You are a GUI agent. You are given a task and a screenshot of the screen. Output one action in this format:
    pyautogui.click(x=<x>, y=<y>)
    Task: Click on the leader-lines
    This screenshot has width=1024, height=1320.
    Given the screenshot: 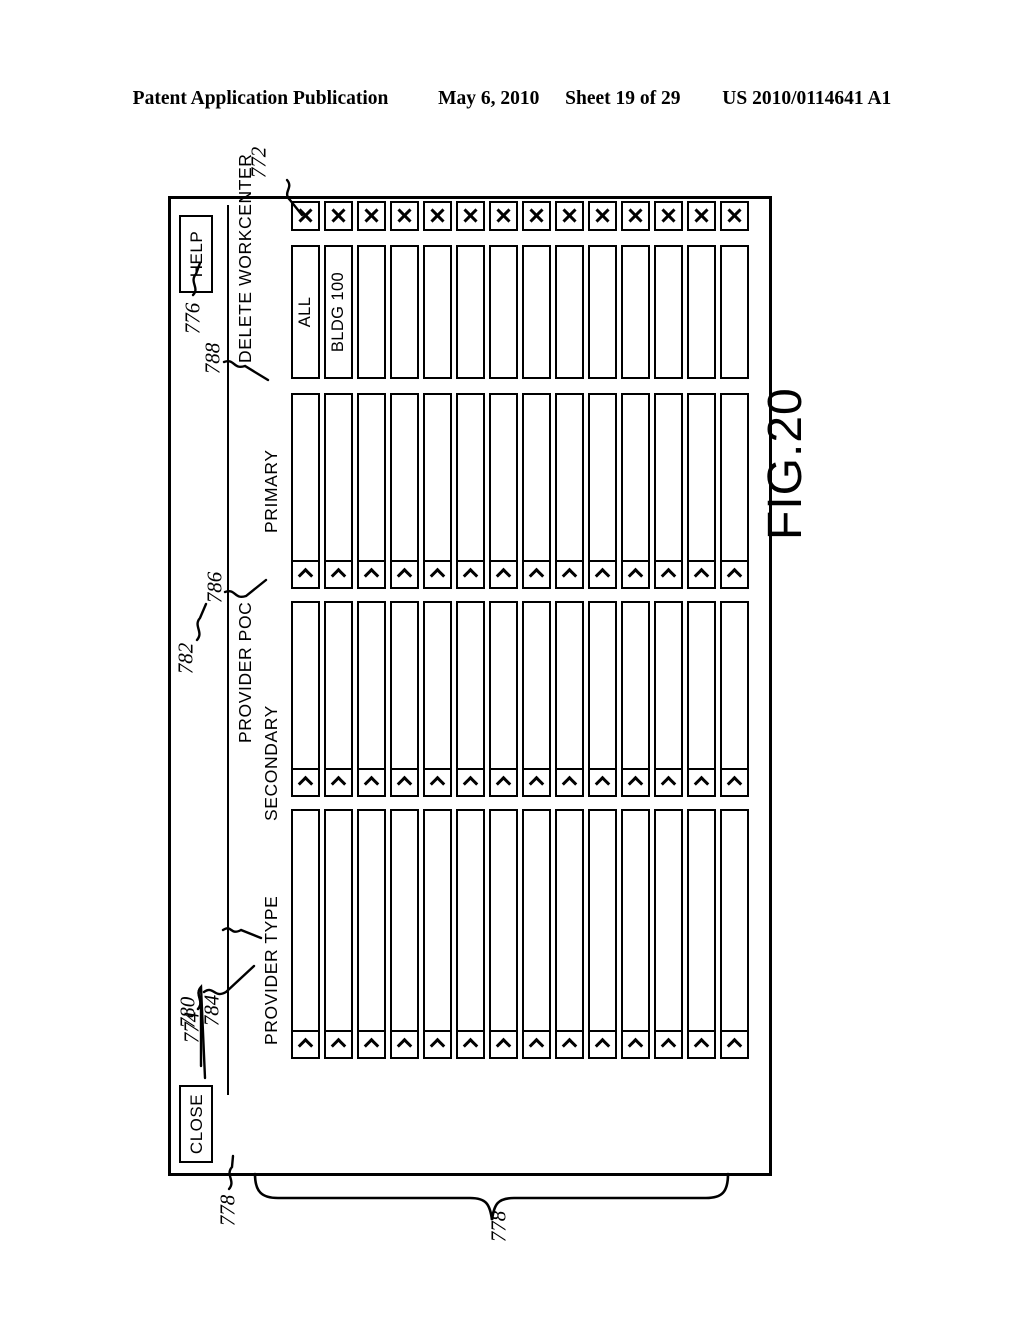 What is the action you would take?
    pyautogui.click(x=247, y=684)
    